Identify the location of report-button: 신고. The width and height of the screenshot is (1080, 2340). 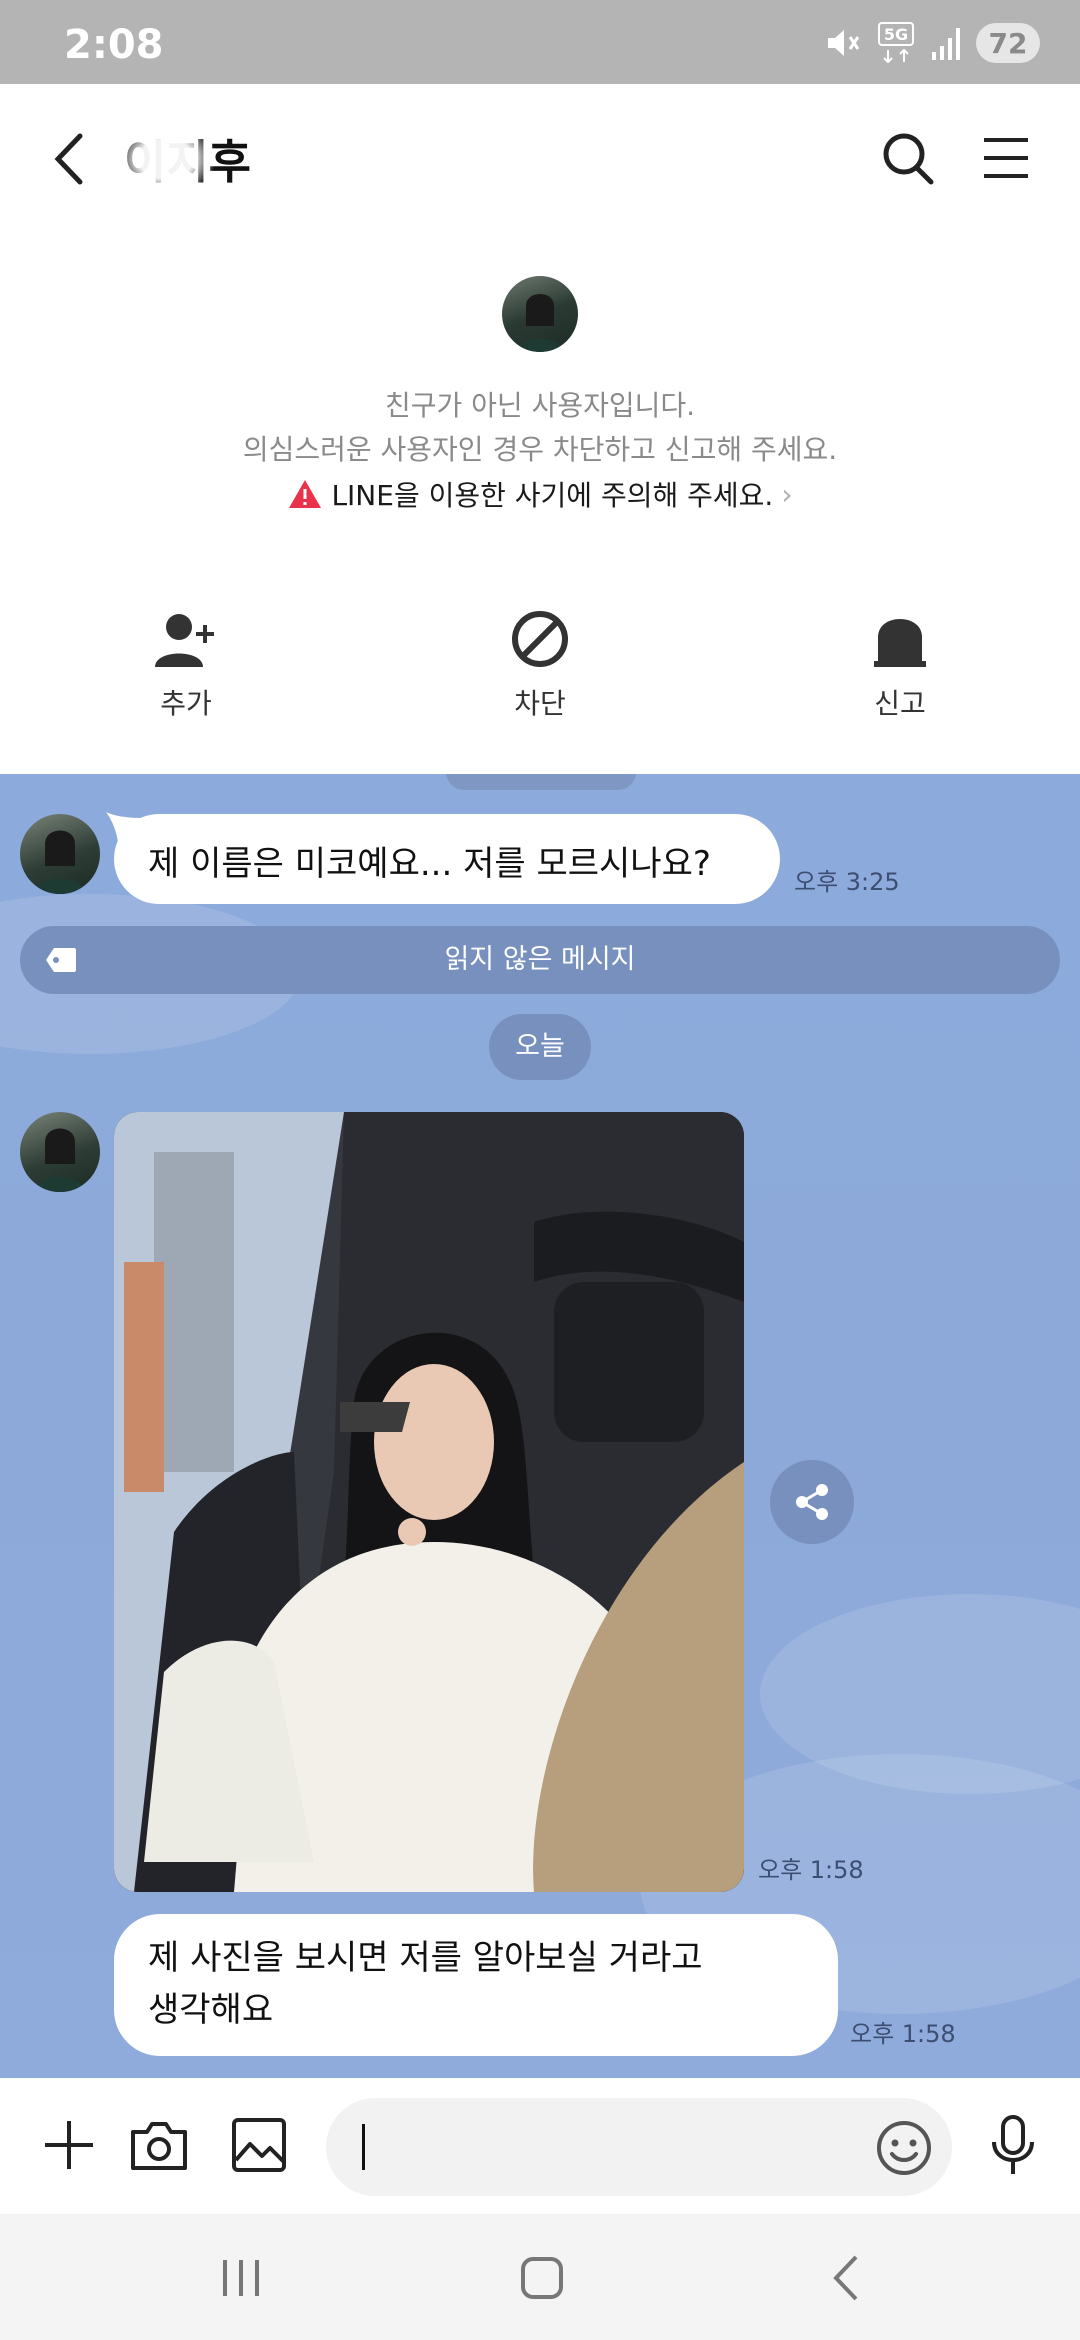
(900, 664).